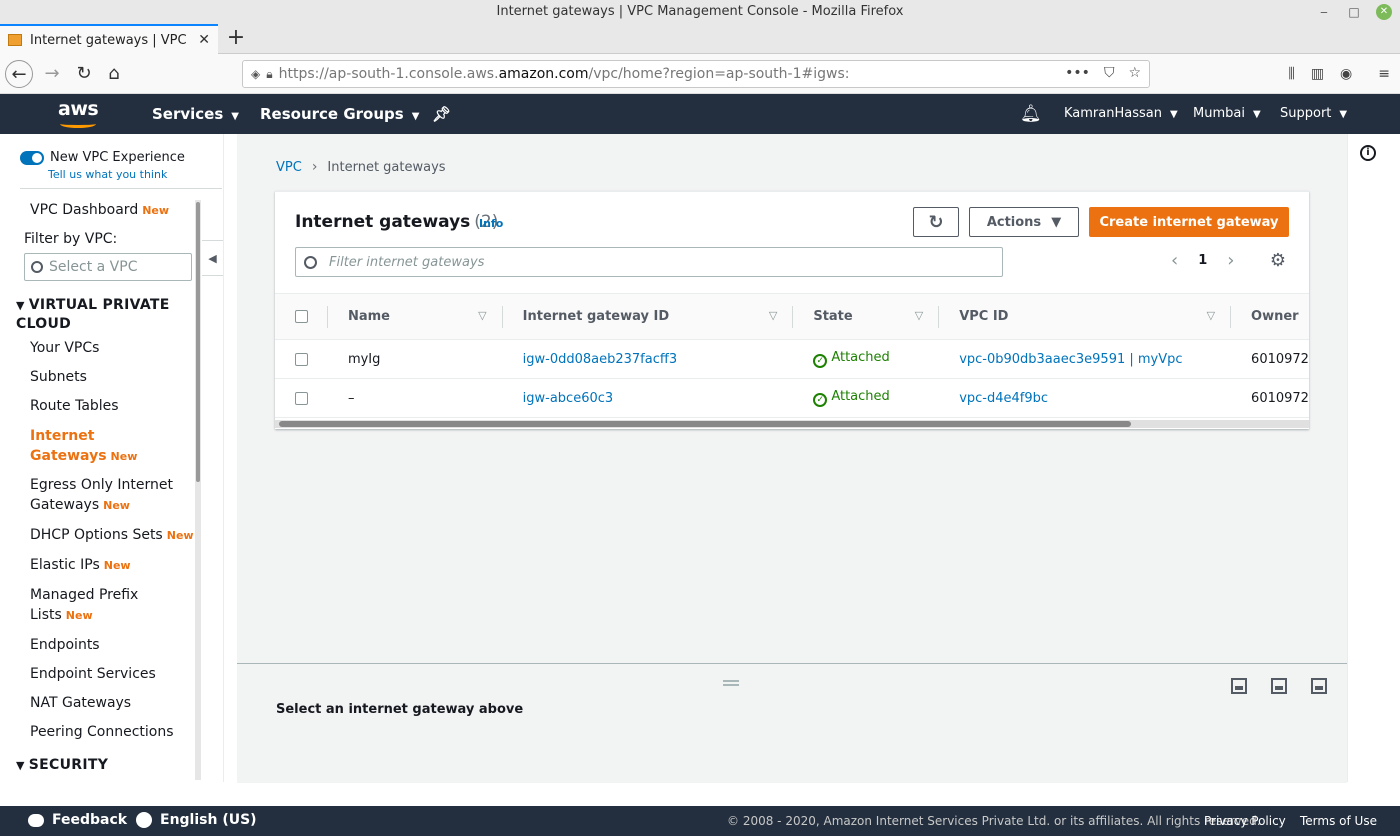 The image size is (1400, 836). I want to click on sidebar-scrollbar-thumb, so click(198, 342).